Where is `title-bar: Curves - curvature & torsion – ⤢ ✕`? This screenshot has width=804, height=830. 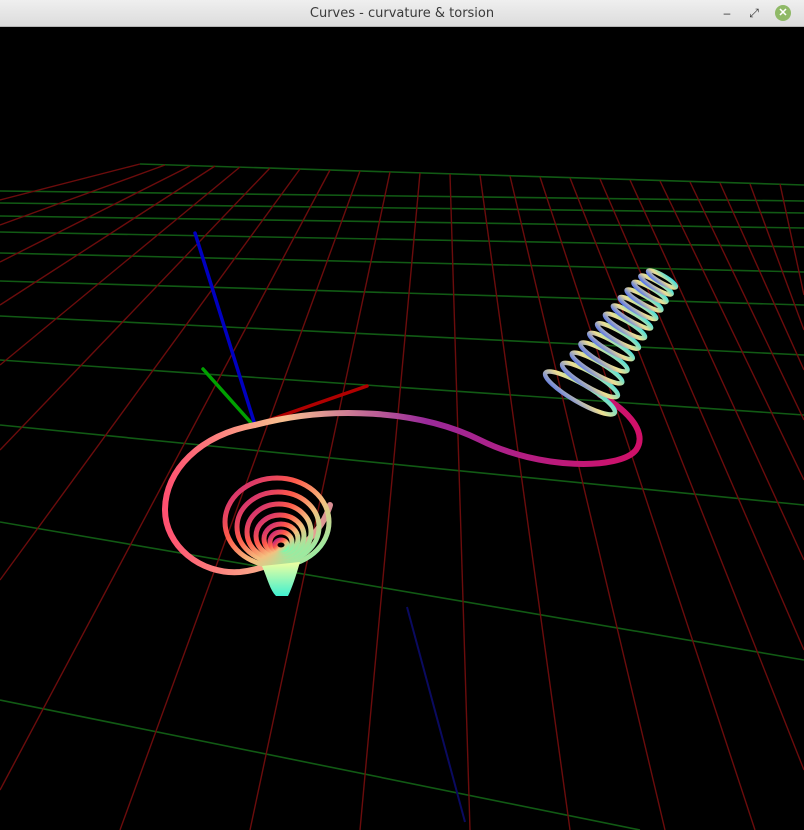 title-bar: Curves - curvature & torsion – ⤢ ✕ is located at coordinates (402, 13).